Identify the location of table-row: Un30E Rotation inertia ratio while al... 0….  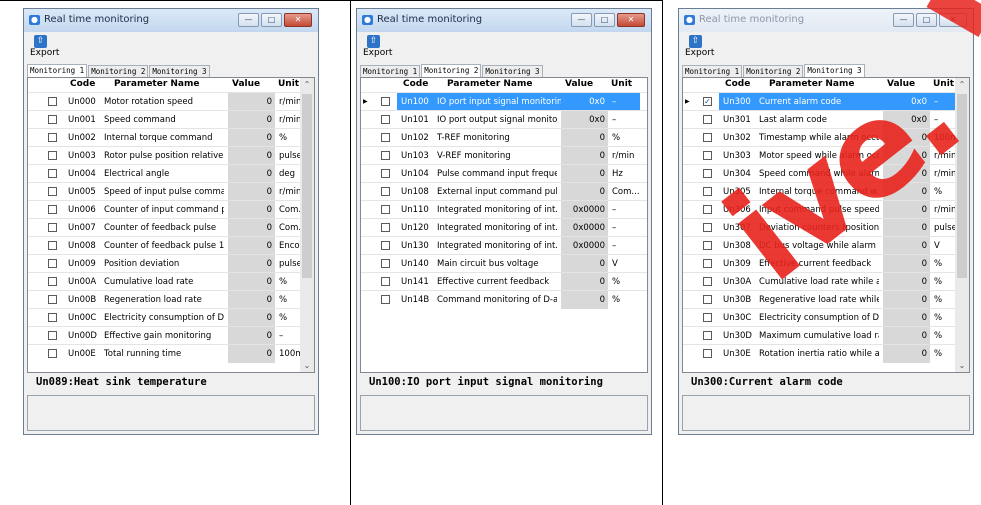
(826, 353).